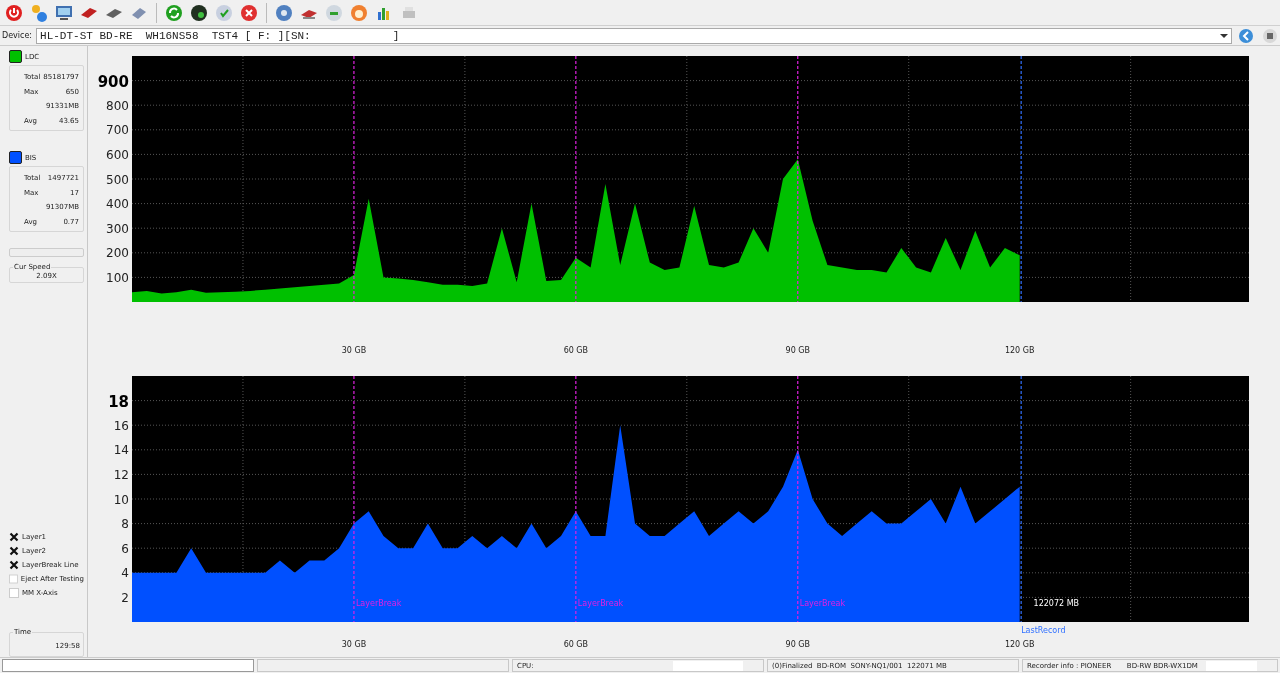 This screenshot has height=673, width=1280. Describe the element at coordinates (121, 499) in the screenshot. I see `y-tick-label: 10` at that location.